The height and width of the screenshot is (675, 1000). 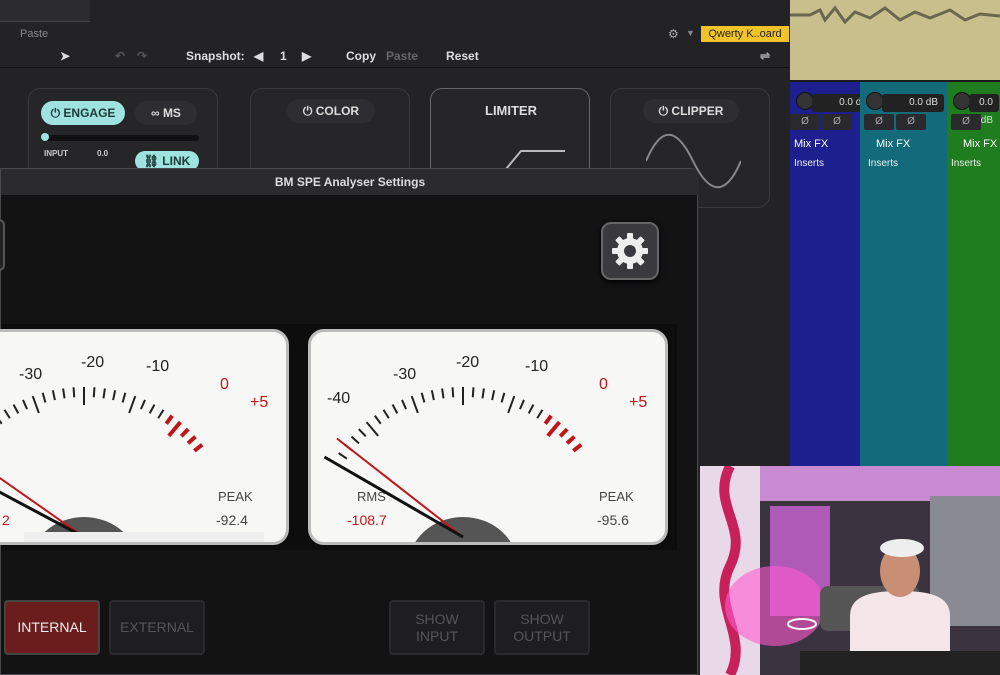 I want to click on preset-dropdown, so click(x=45, y=11).